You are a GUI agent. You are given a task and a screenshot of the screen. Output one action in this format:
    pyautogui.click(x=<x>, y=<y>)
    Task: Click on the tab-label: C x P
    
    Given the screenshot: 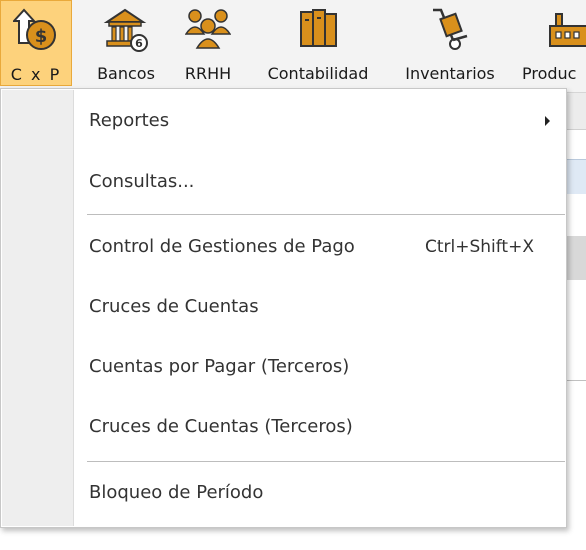 What is the action you would take?
    pyautogui.click(x=36, y=74)
    